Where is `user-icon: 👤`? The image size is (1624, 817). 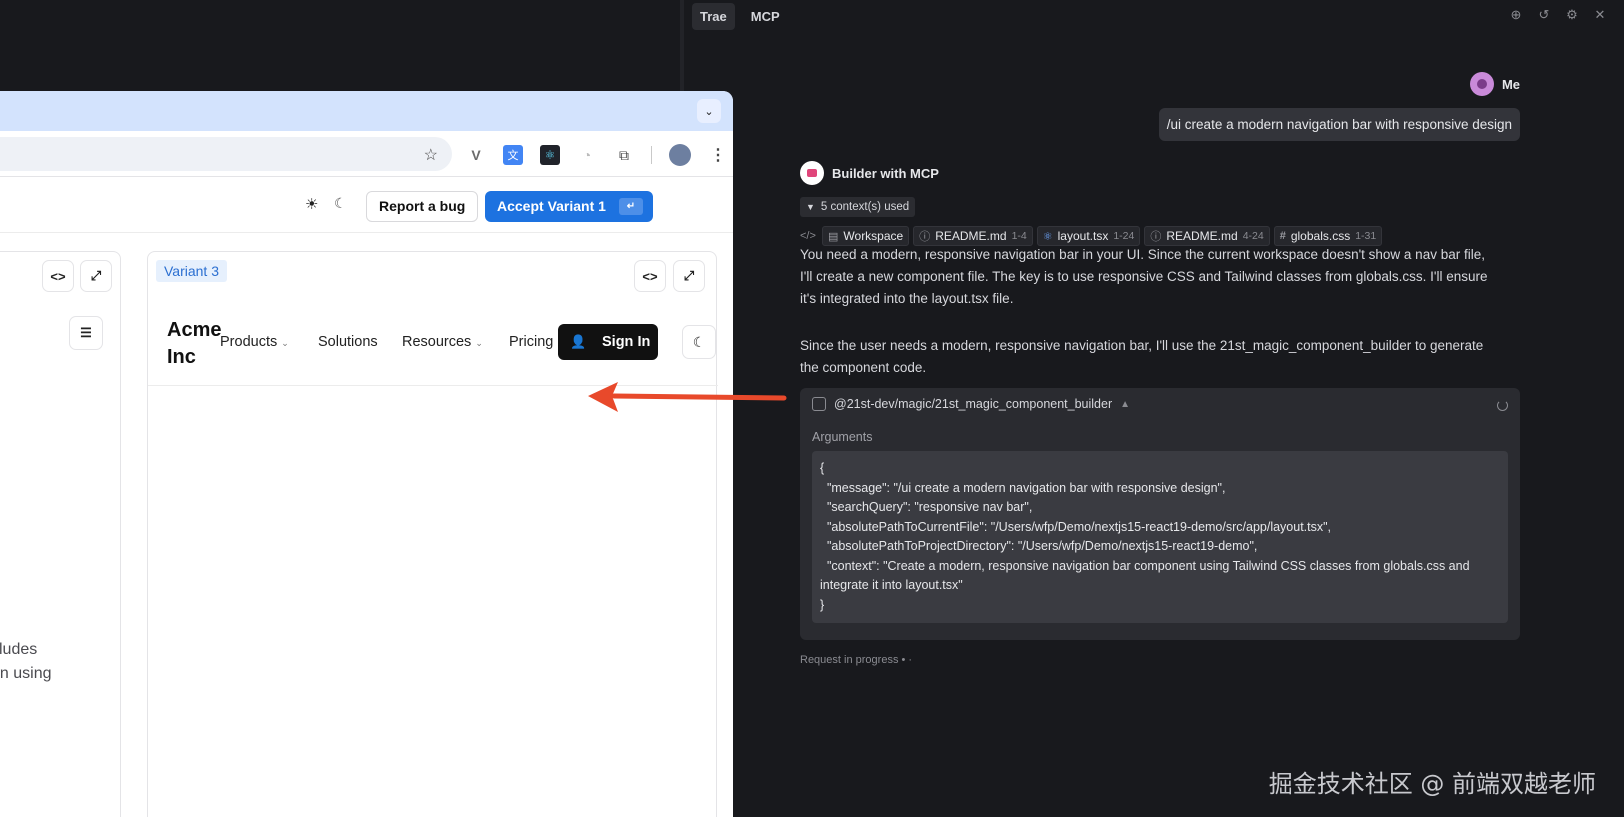 user-icon: 👤 is located at coordinates (578, 341).